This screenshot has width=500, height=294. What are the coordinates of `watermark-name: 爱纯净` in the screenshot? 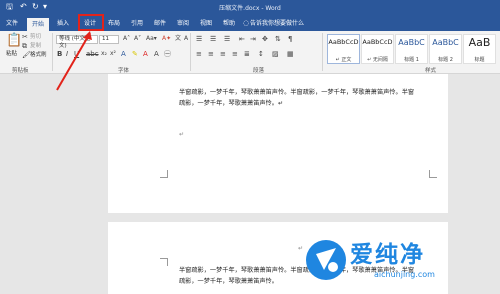 It's located at (387, 255).